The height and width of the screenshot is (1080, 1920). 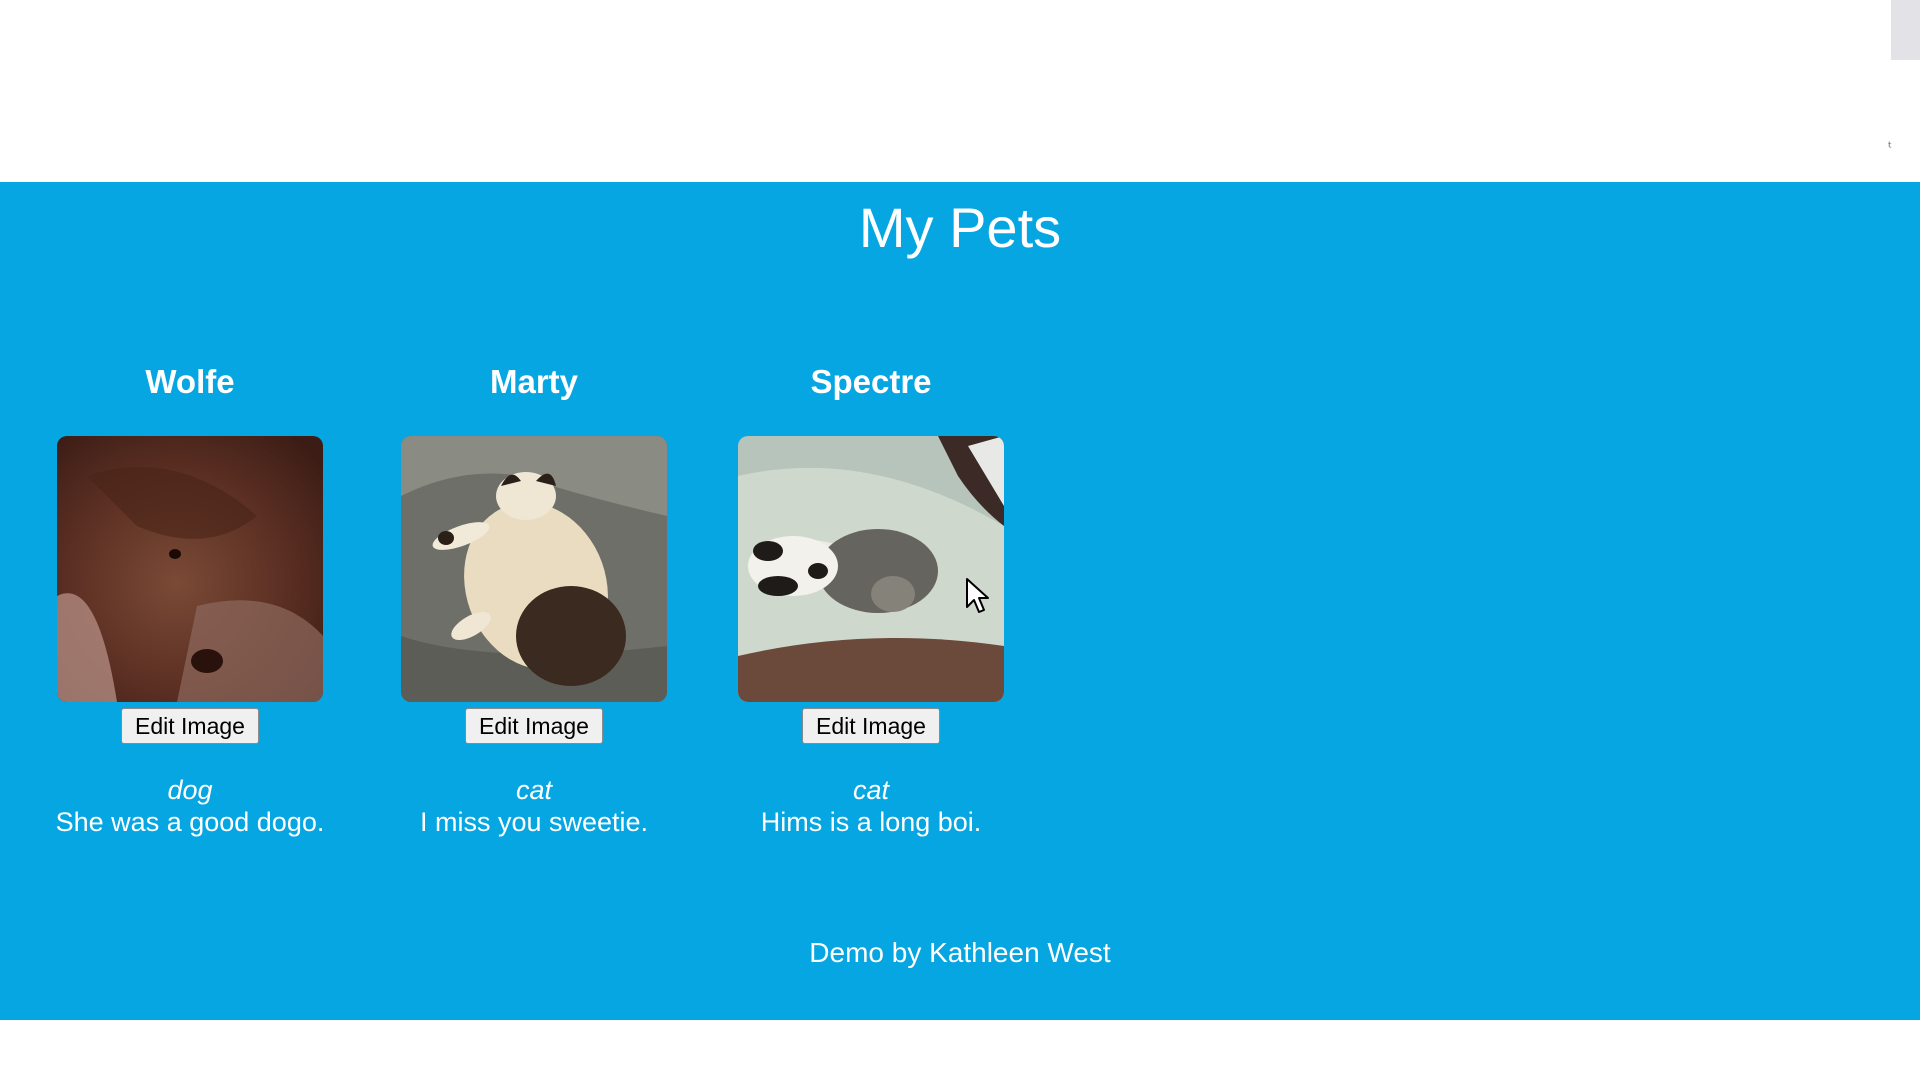 I want to click on pet-description: I miss you sweetie., so click(x=534, y=822).